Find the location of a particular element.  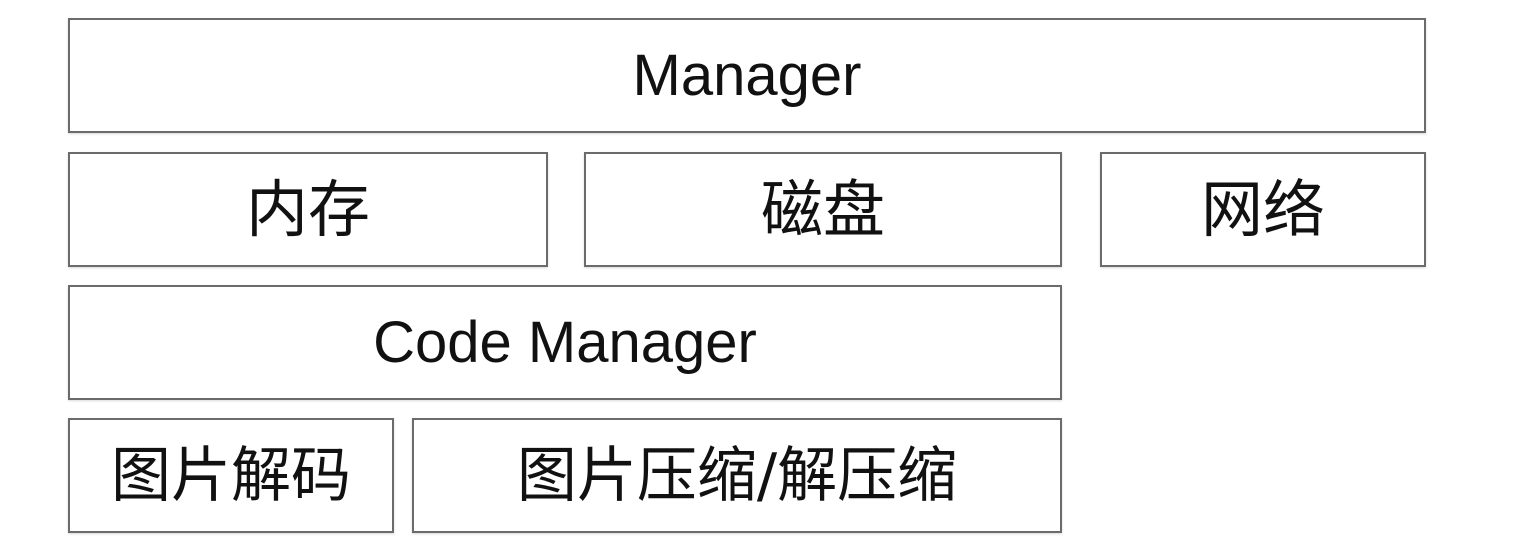

disk-label: 磁盘 is located at coordinates (822, 209).